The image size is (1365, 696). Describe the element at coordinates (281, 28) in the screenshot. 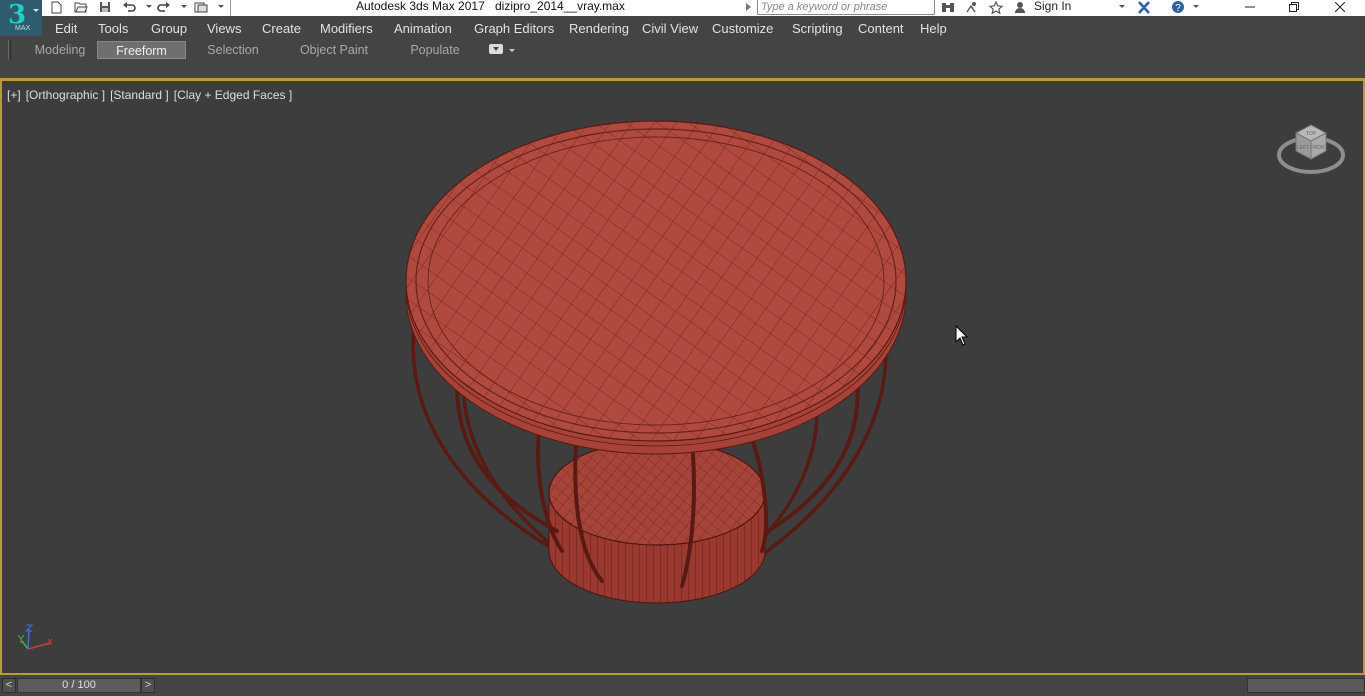

I see `menu-create: Create` at that location.